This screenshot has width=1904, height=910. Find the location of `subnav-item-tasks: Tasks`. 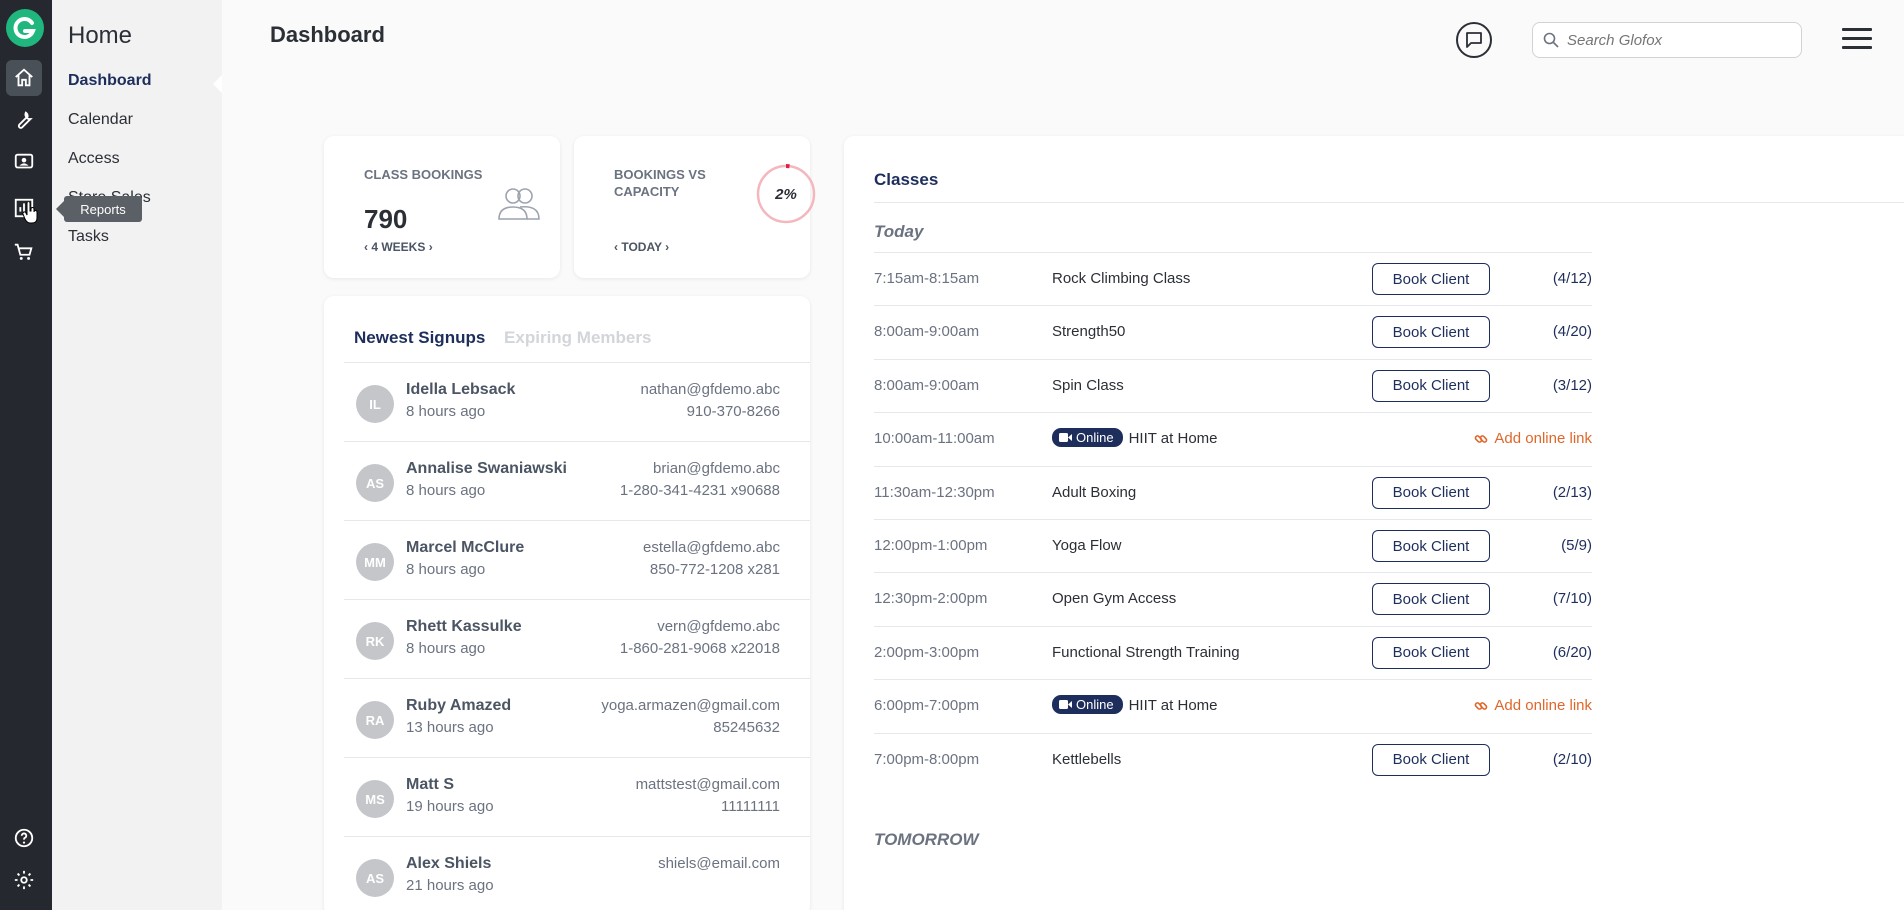

subnav-item-tasks: Tasks is located at coordinates (88, 237).